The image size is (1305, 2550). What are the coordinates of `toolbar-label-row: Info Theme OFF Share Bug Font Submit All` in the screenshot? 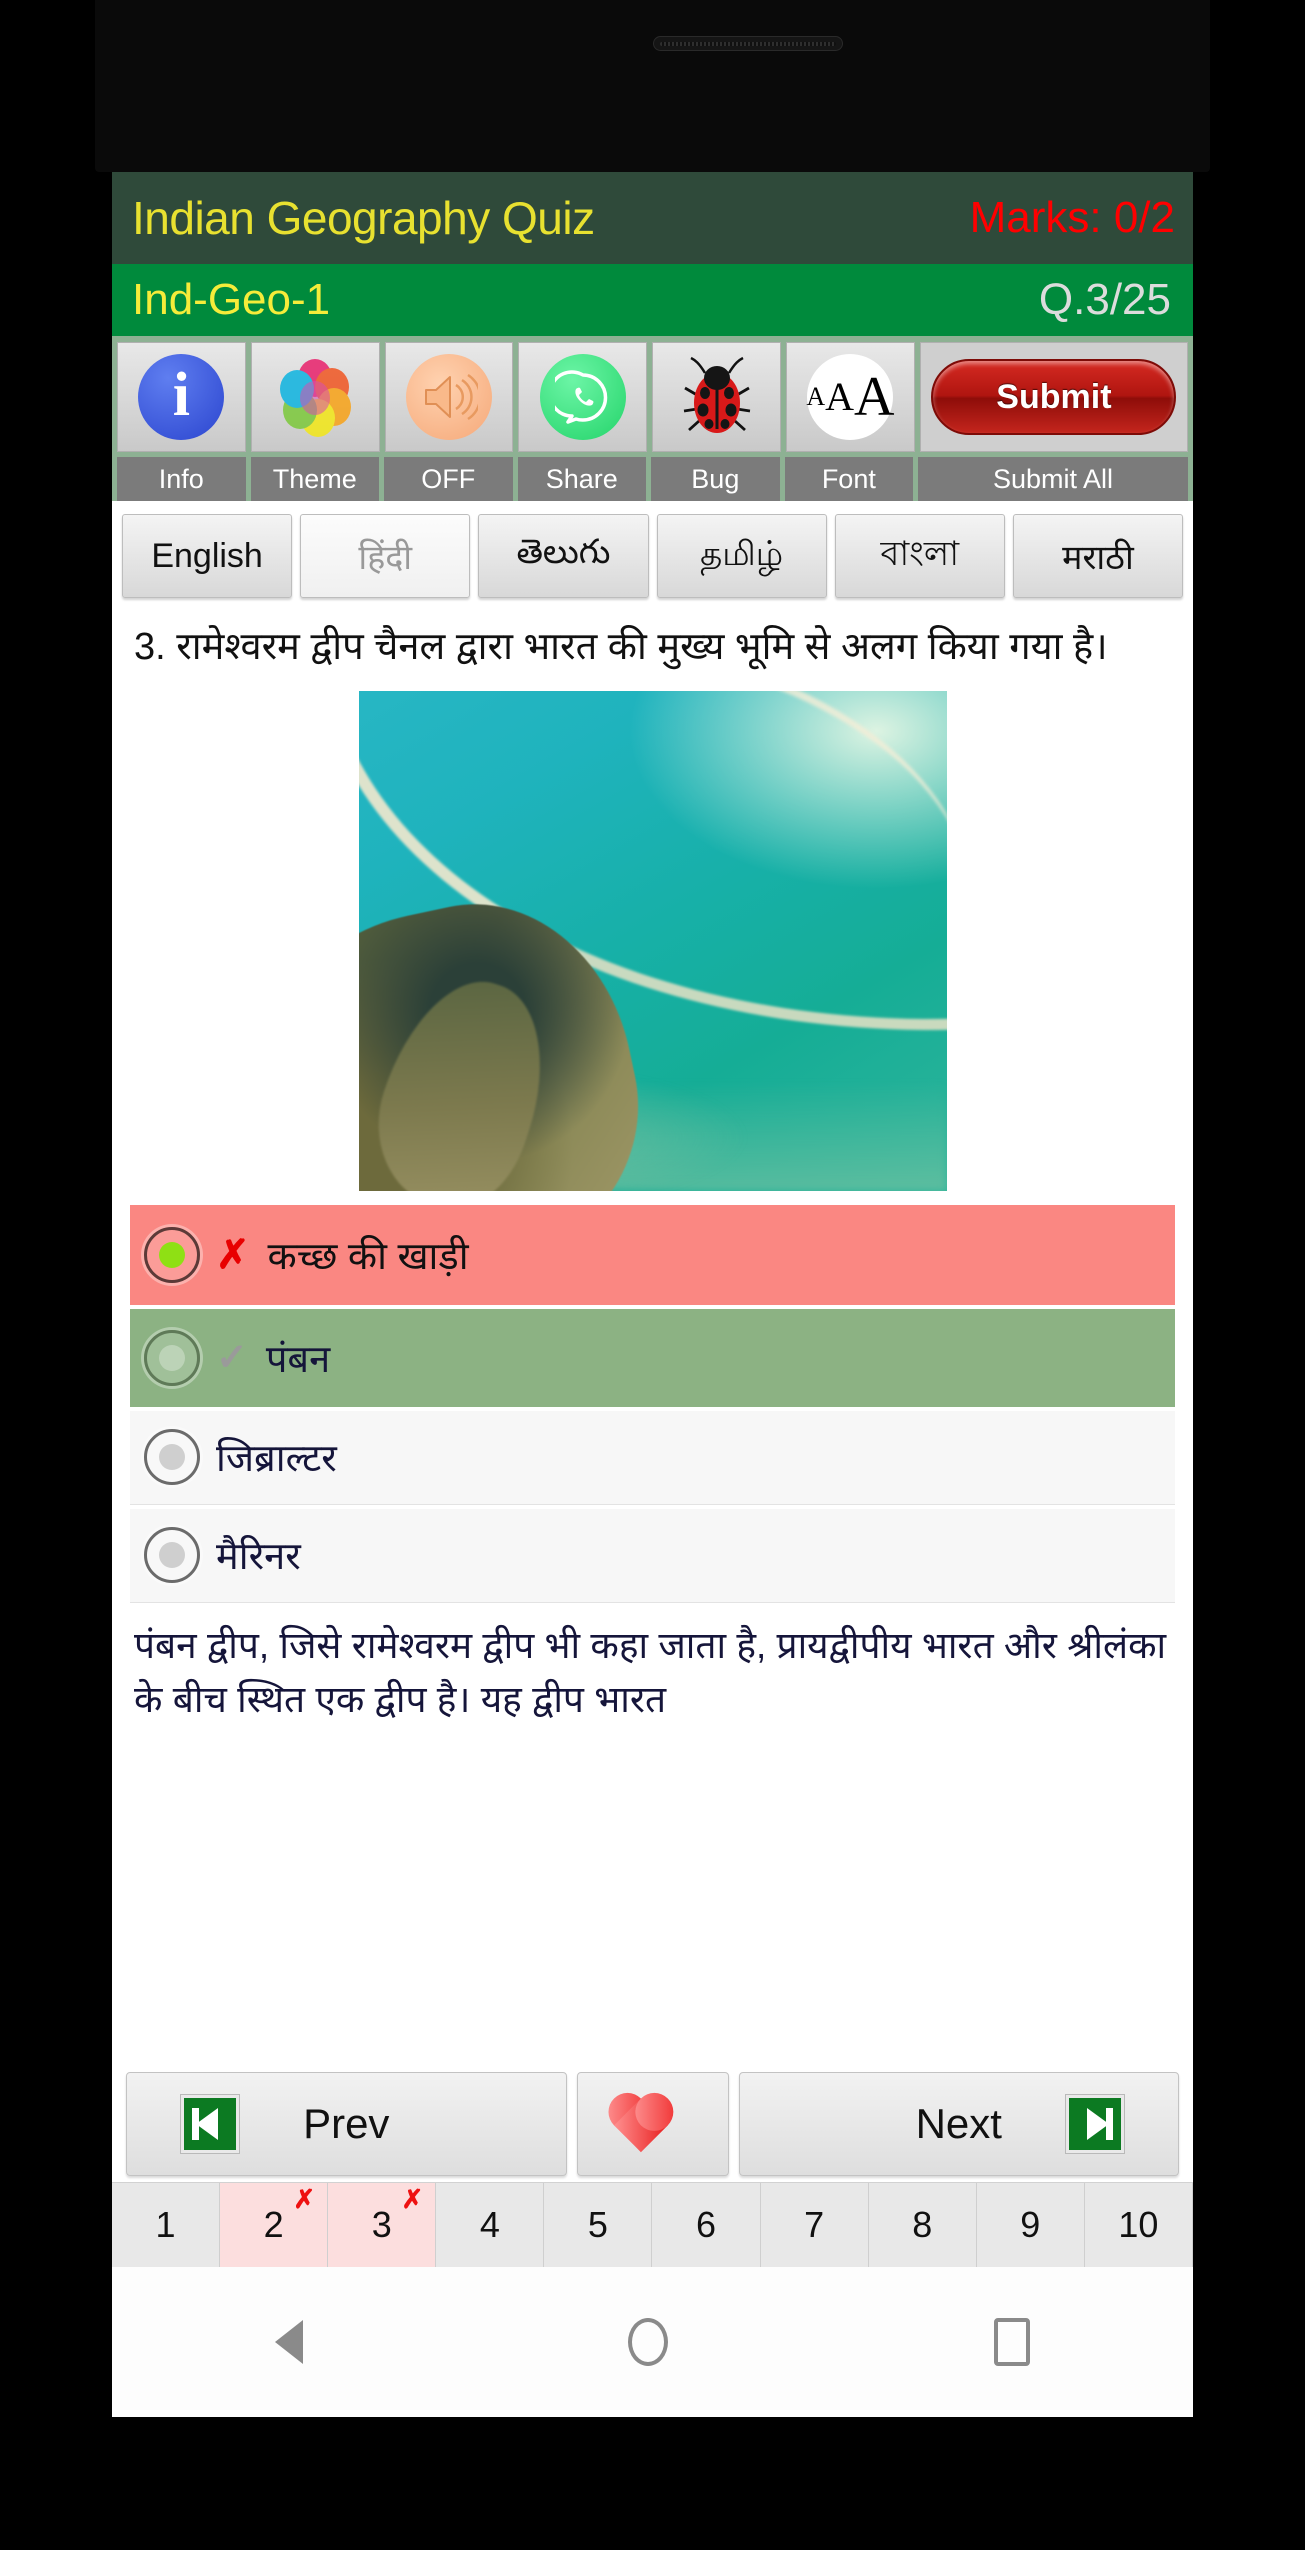 It's located at (652, 479).